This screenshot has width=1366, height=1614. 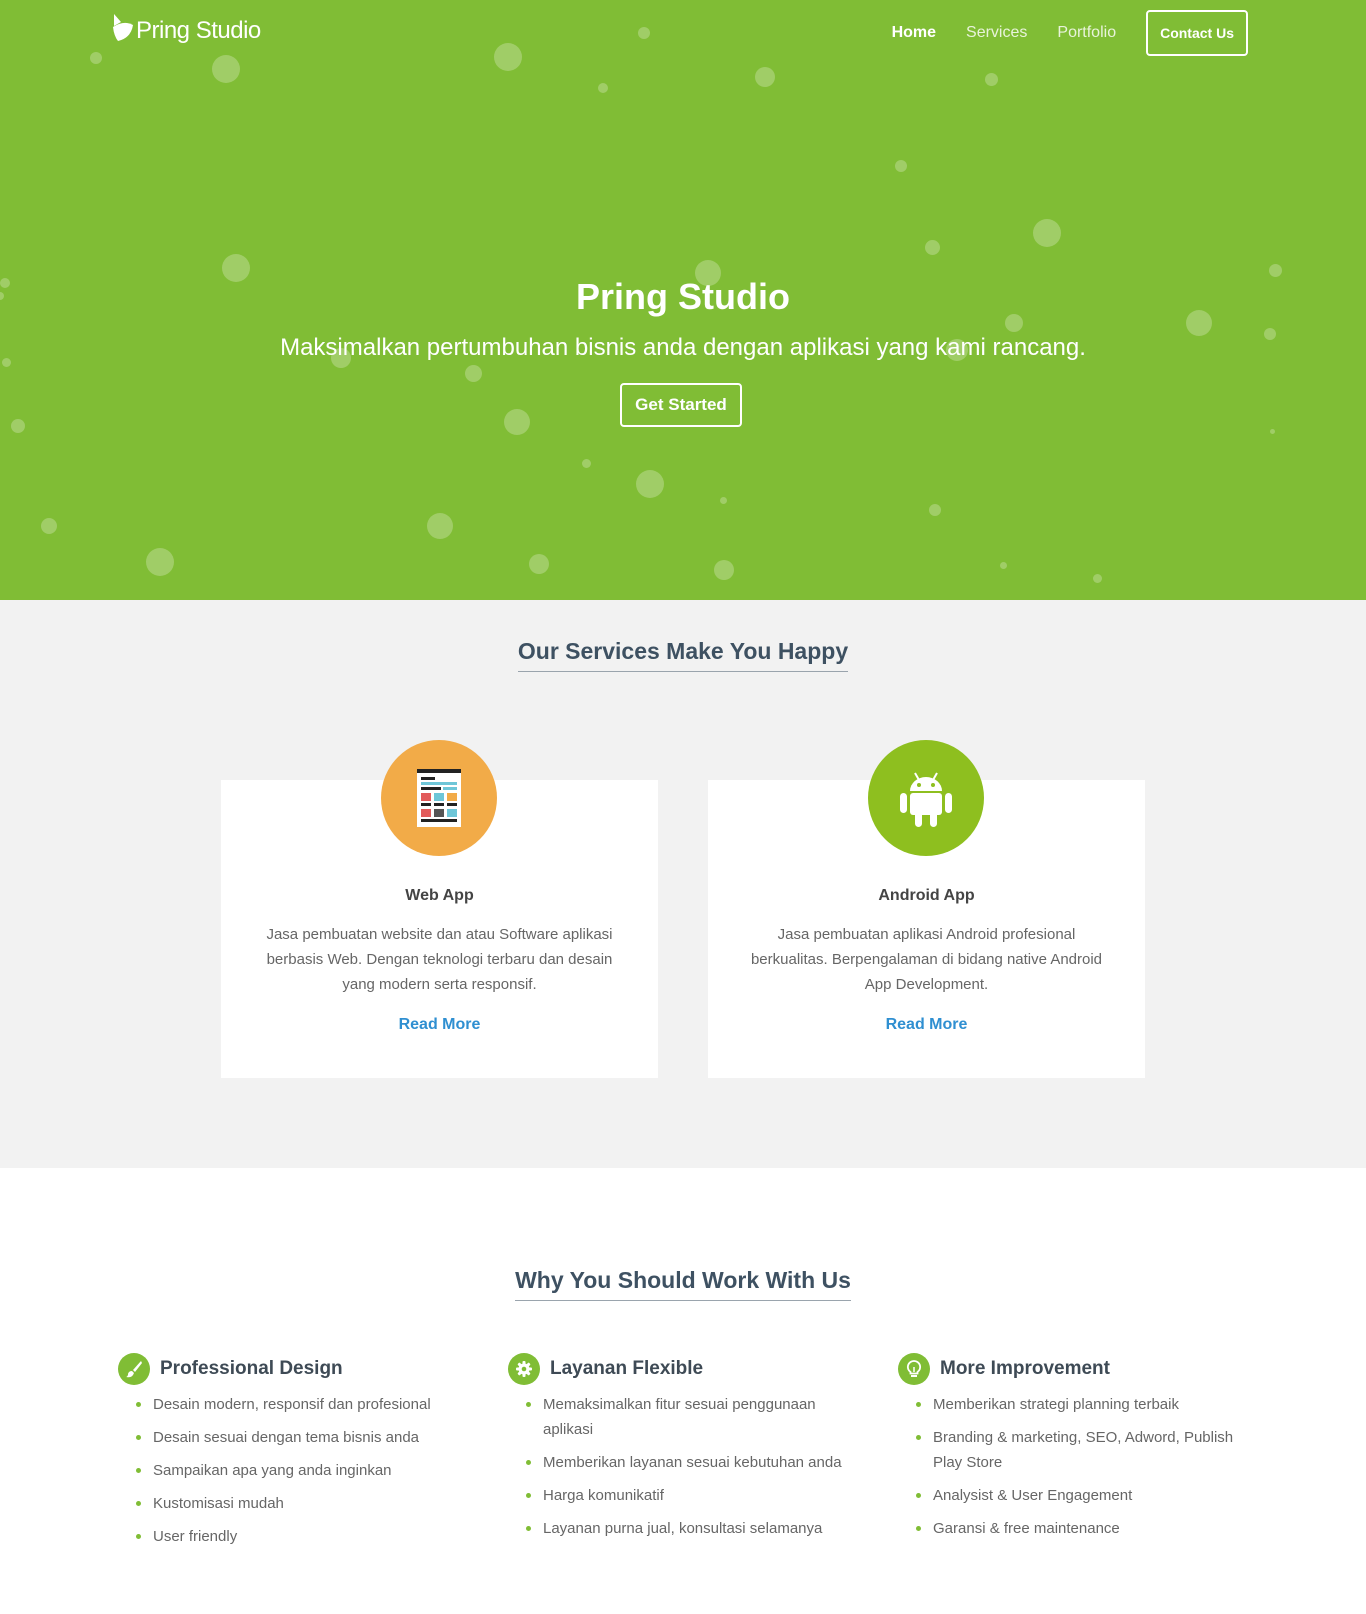 I want to click on services-heading-text: Our Services Make You Happy, so click(x=683, y=655).